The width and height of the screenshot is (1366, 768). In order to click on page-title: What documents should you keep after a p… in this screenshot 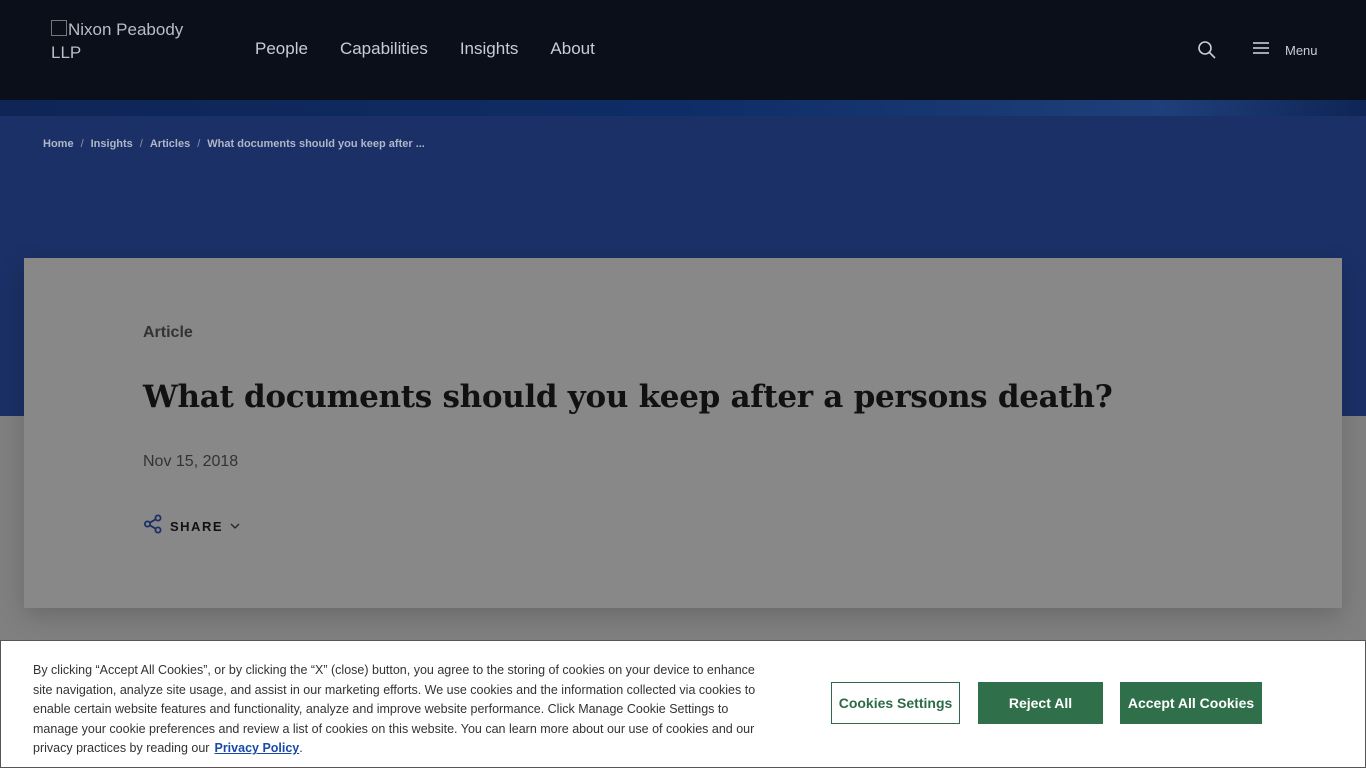, I will do `click(628, 397)`.